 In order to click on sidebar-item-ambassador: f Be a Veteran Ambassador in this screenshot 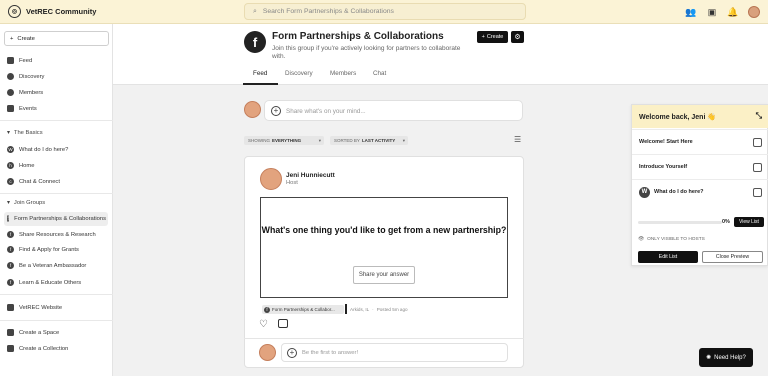, I will do `click(46, 265)`.